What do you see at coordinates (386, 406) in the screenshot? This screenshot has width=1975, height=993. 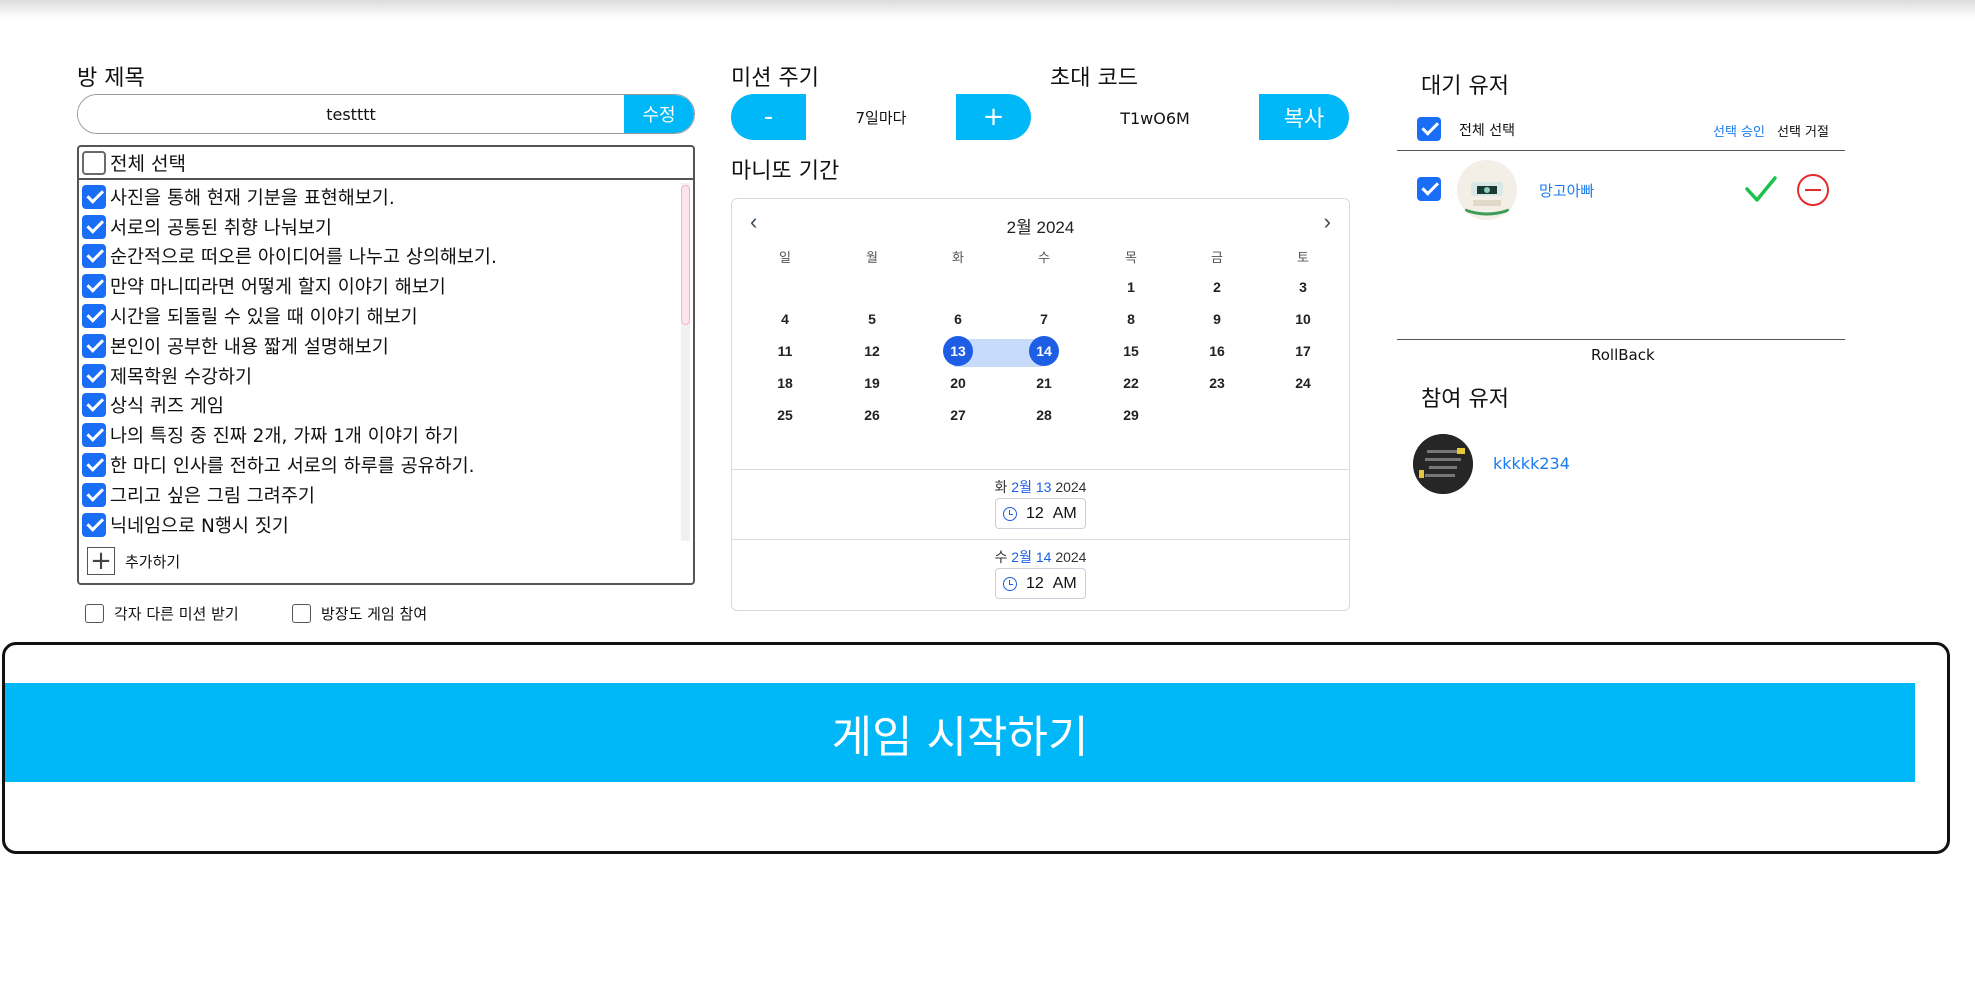 I see `mission-item: 상식 퀴즈 게임` at bounding box center [386, 406].